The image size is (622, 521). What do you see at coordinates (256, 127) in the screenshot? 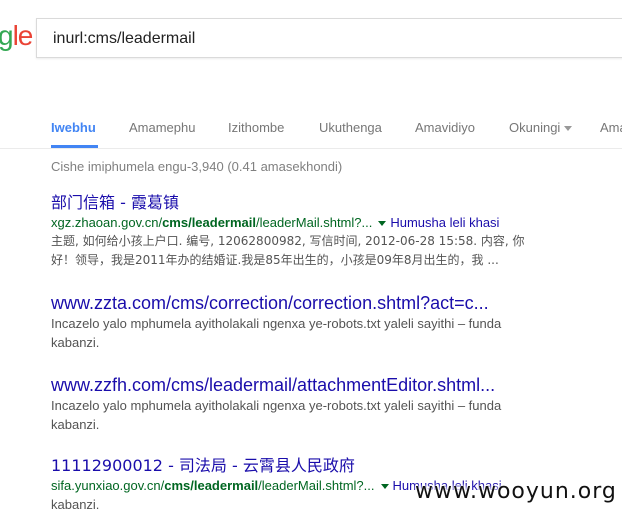
I see `tab-images: Izithombe` at bounding box center [256, 127].